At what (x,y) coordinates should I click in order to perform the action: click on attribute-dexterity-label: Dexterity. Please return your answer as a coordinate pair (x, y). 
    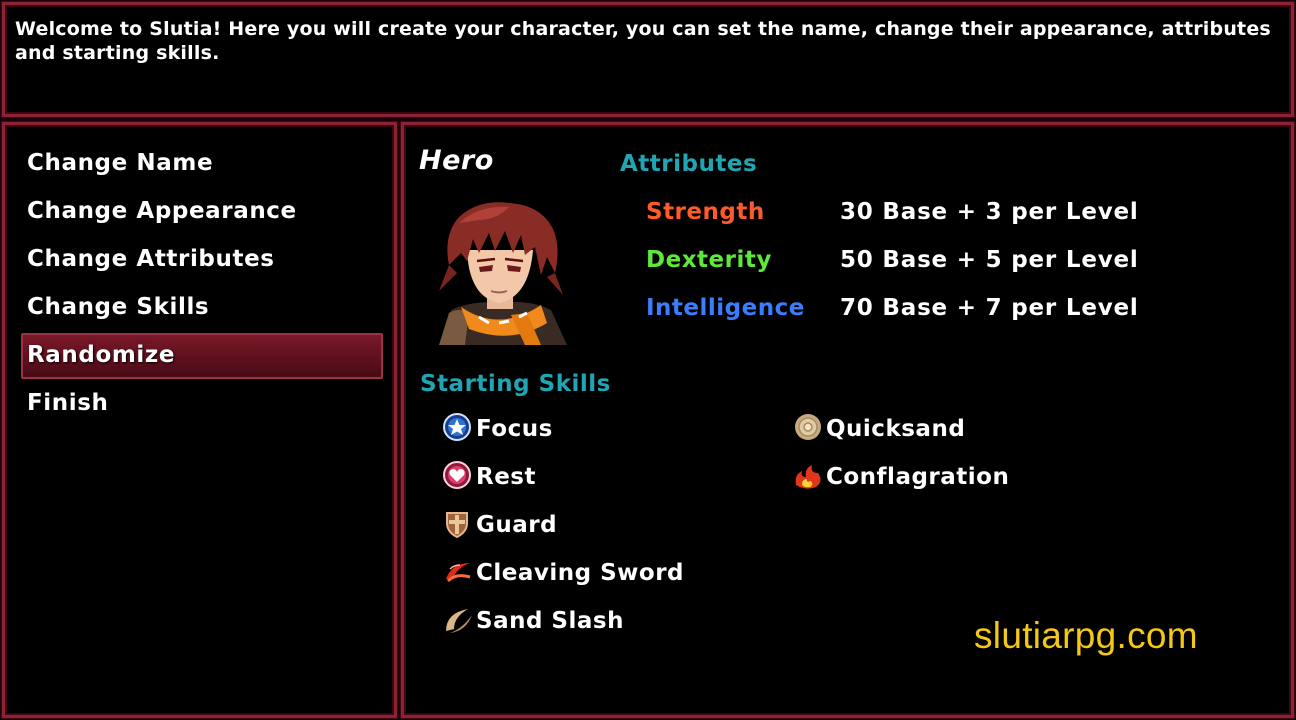
    Looking at the image, I should click on (709, 260).